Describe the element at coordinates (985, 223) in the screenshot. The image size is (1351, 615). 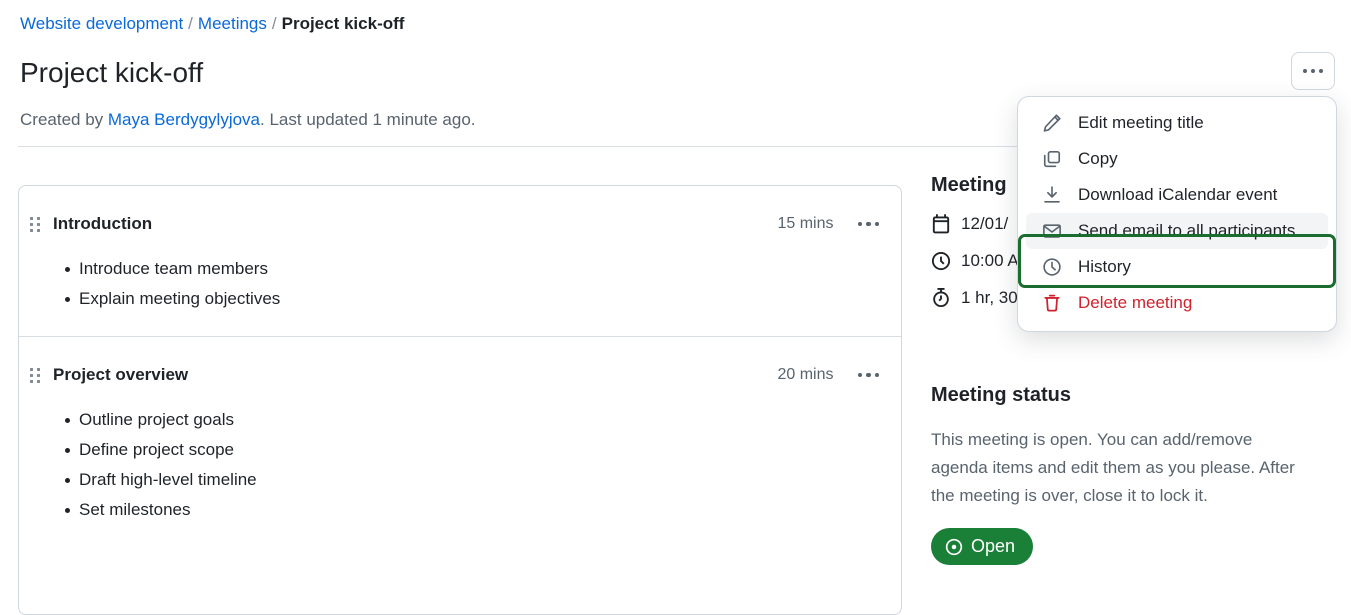
I see `meeting-date-value: 12/01/` at that location.